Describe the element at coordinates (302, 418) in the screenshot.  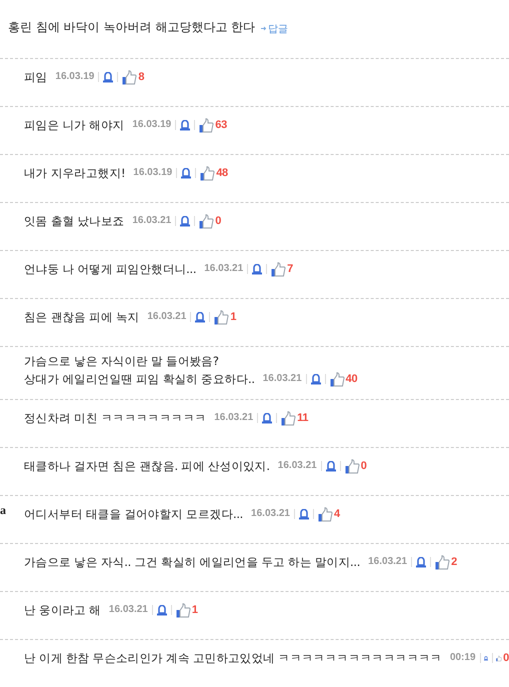
I see `like-count: 11` at that location.